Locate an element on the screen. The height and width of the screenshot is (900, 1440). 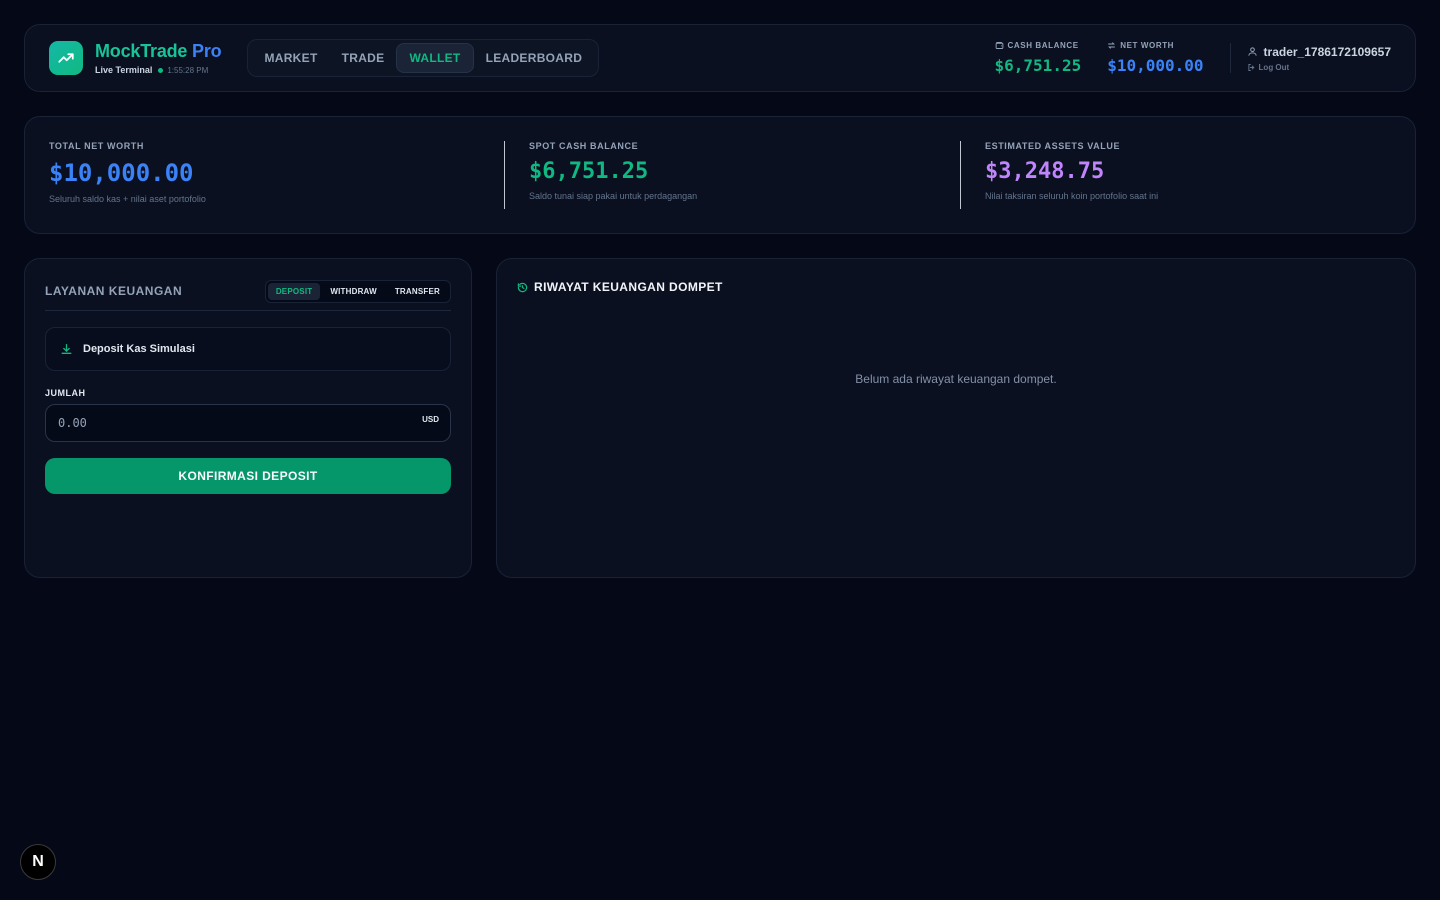
trending-up-icon is located at coordinates (66, 58).